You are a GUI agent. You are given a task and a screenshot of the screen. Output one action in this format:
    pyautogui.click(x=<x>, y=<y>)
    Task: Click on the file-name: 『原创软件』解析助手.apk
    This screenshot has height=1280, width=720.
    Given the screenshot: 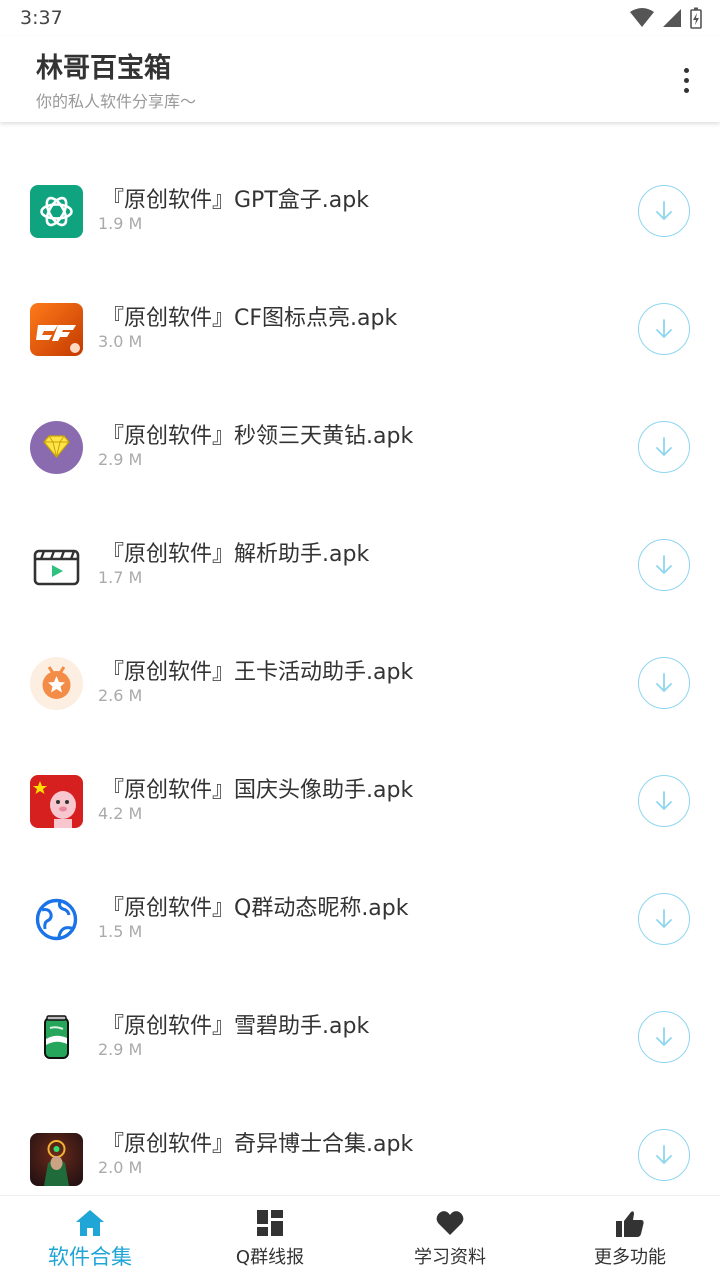 What is the action you would take?
    pyautogui.click(x=236, y=554)
    